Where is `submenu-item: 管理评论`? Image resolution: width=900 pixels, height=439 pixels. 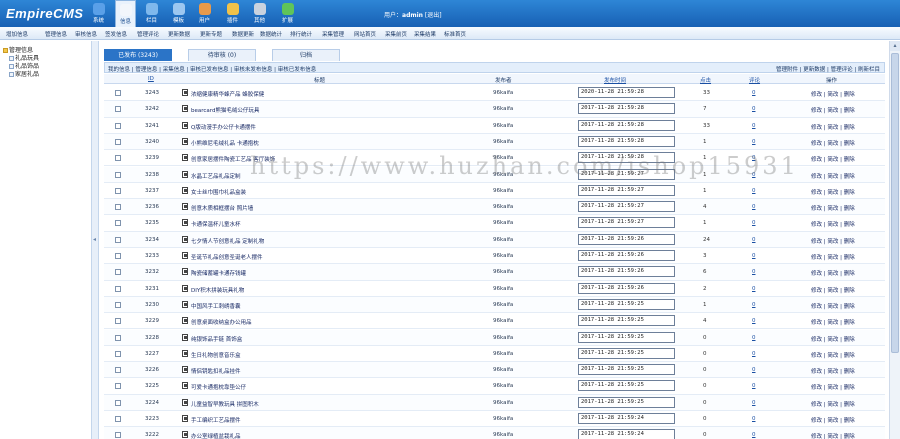 submenu-item: 管理评论 is located at coordinates (148, 34).